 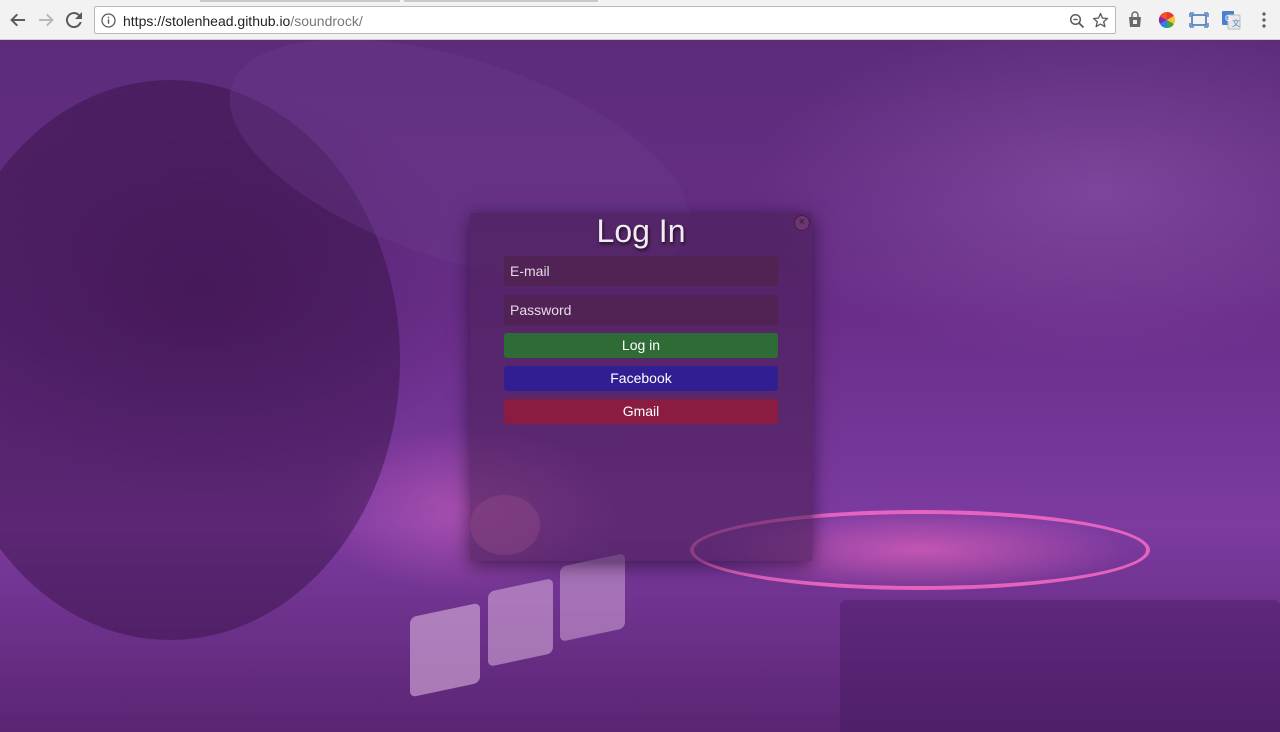 I want to click on email-field, so click(x=641, y=271).